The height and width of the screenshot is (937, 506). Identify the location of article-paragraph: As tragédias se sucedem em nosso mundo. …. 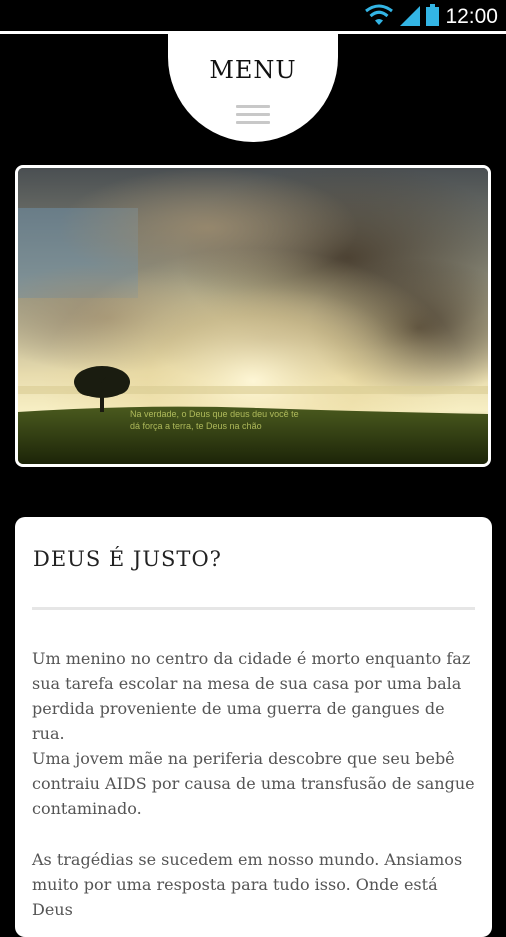
(247, 884).